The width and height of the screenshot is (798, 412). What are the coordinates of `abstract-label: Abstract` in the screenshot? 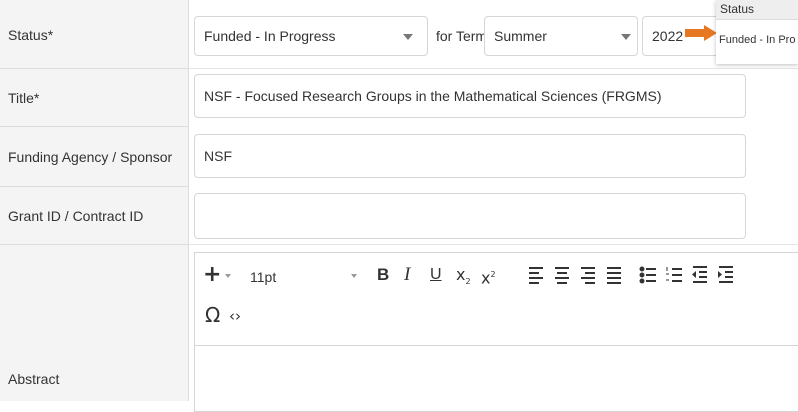 It's located at (94, 322).